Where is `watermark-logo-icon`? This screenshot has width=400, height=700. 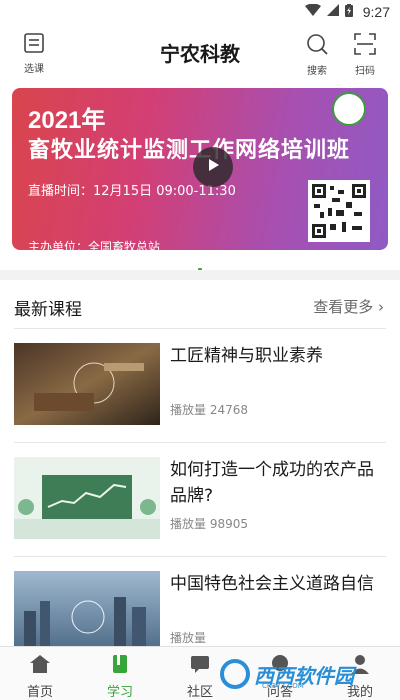
watermark-logo-icon is located at coordinates (235, 674).